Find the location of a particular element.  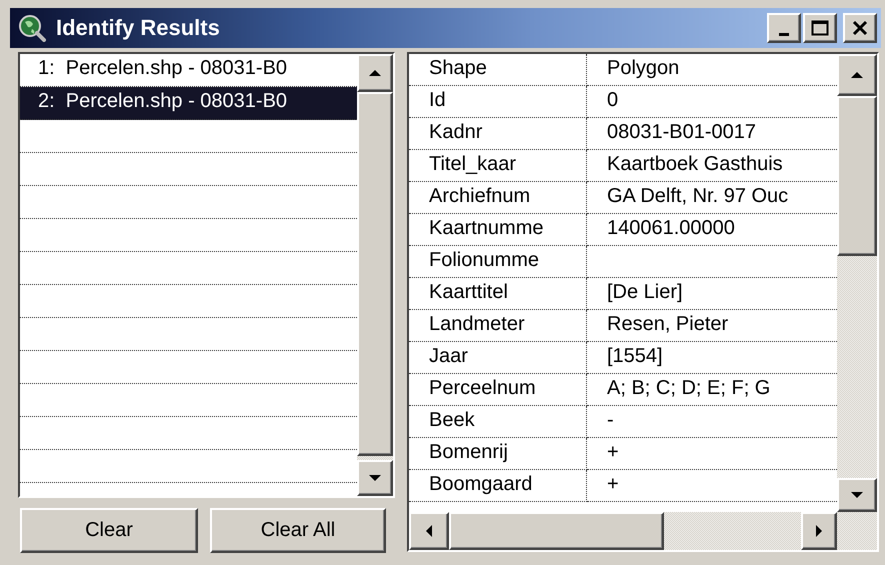

arrow-left-icon is located at coordinates (429, 531).